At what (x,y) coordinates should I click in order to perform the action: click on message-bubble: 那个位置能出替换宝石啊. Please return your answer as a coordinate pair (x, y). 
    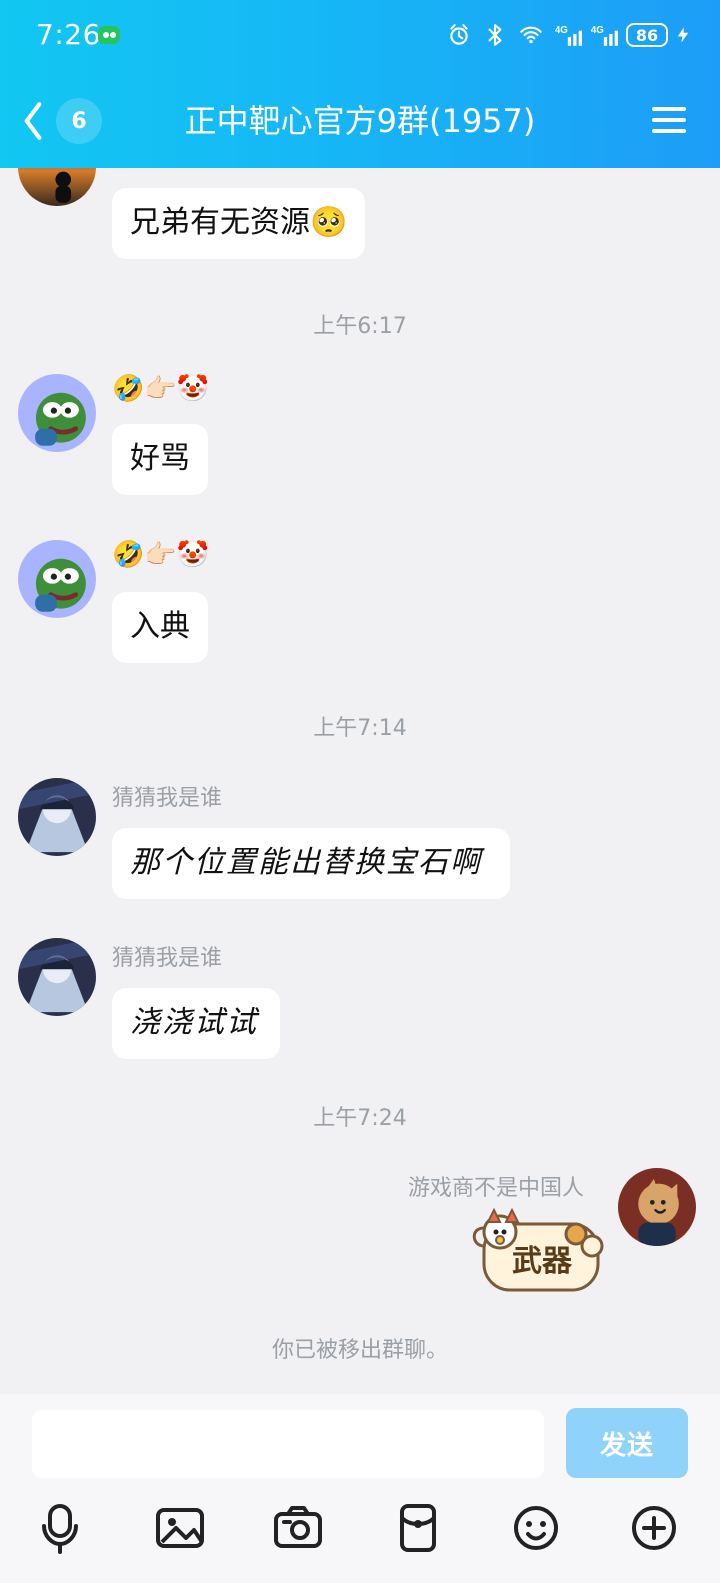
    Looking at the image, I should click on (311, 863).